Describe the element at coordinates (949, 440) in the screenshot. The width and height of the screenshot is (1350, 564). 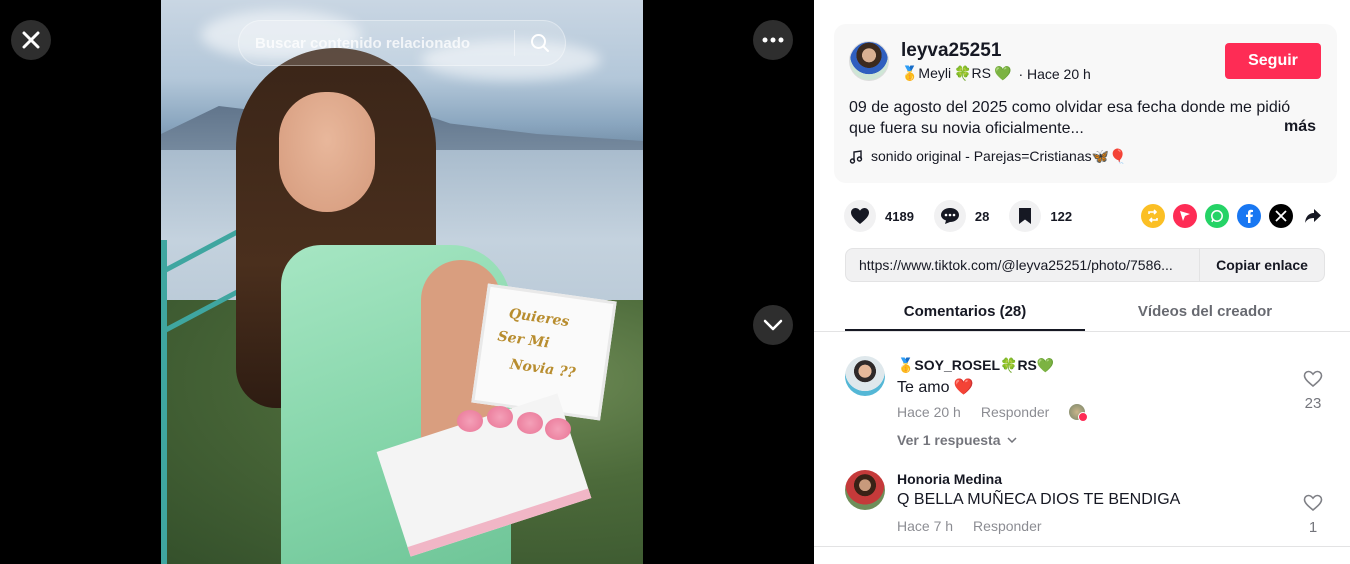
I see `view-replies-label: Ver 1 respuesta` at that location.